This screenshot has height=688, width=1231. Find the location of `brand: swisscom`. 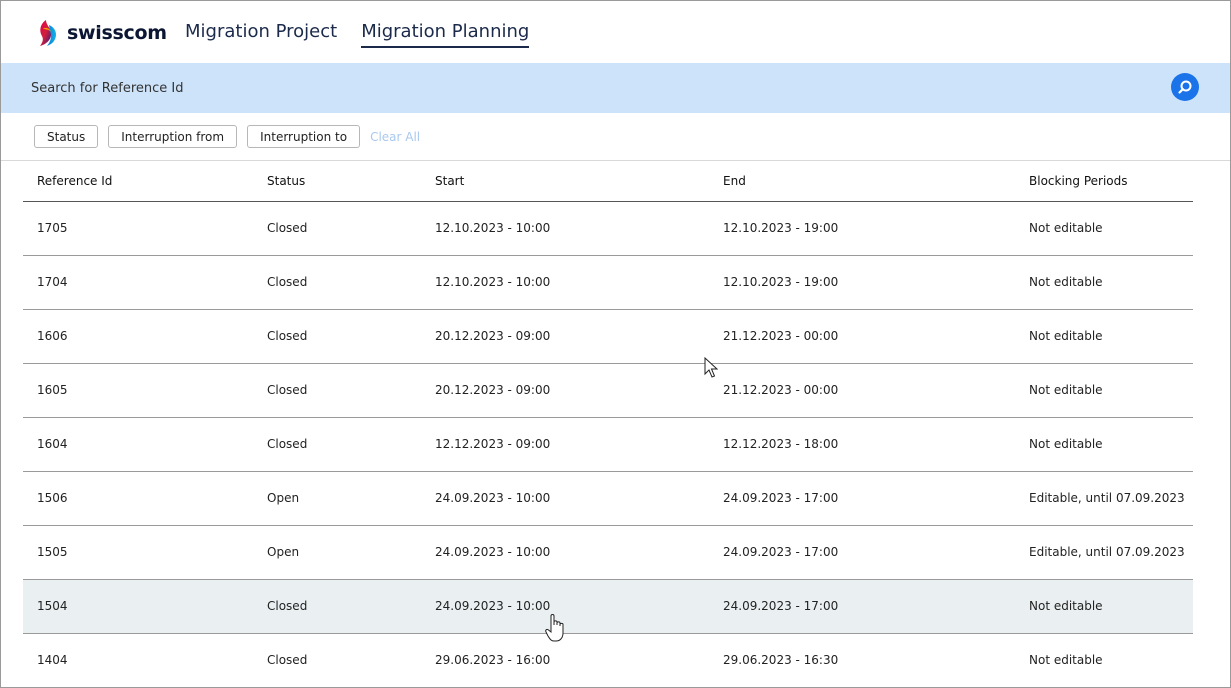

brand: swisscom is located at coordinates (102, 33).